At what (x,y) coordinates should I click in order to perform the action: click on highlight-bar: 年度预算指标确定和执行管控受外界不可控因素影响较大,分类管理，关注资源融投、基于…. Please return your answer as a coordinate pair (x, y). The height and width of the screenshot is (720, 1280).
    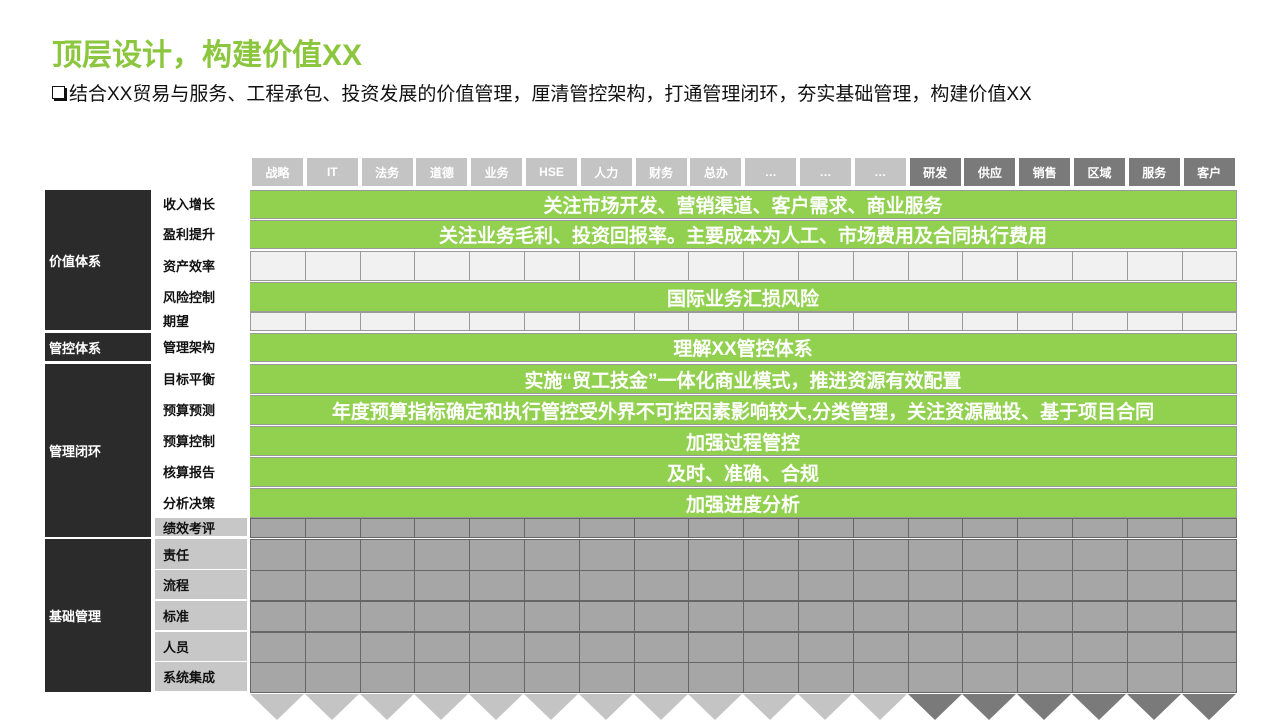
    Looking at the image, I should click on (743, 410).